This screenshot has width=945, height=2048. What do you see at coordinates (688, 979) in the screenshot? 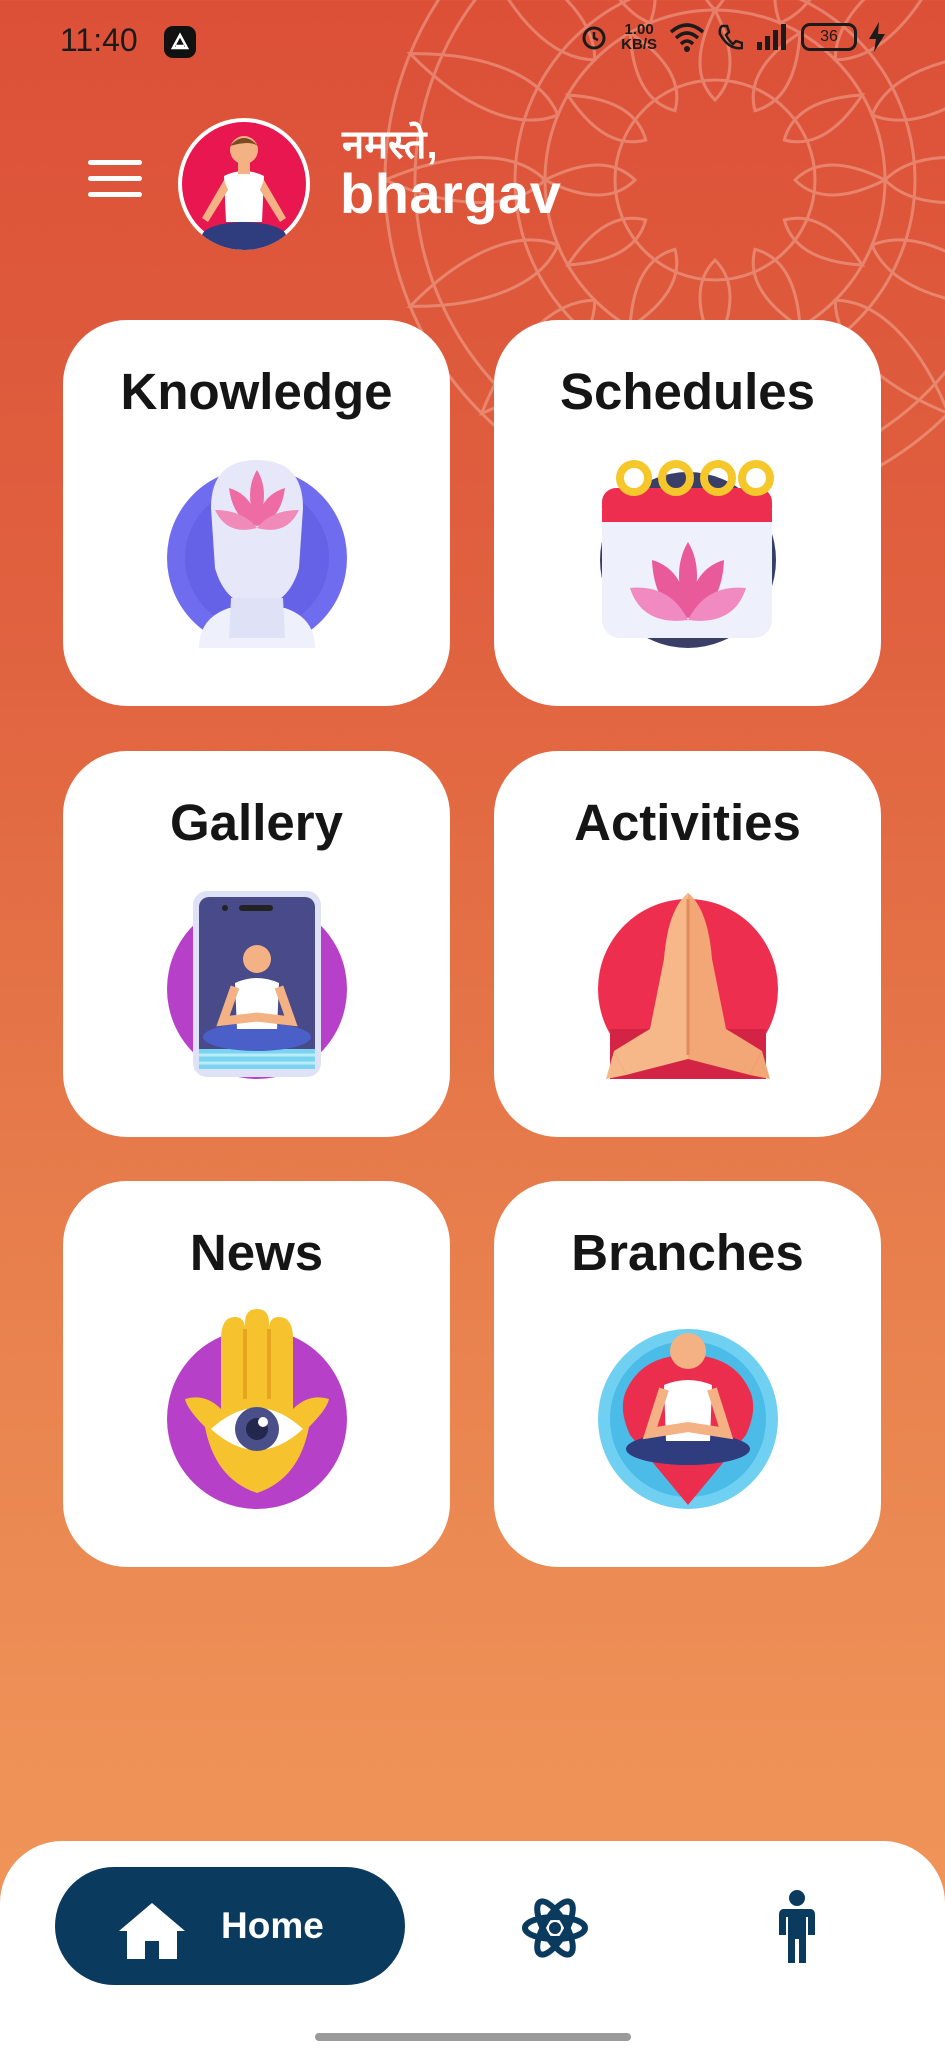
I see `namaste-hands-icon` at bounding box center [688, 979].